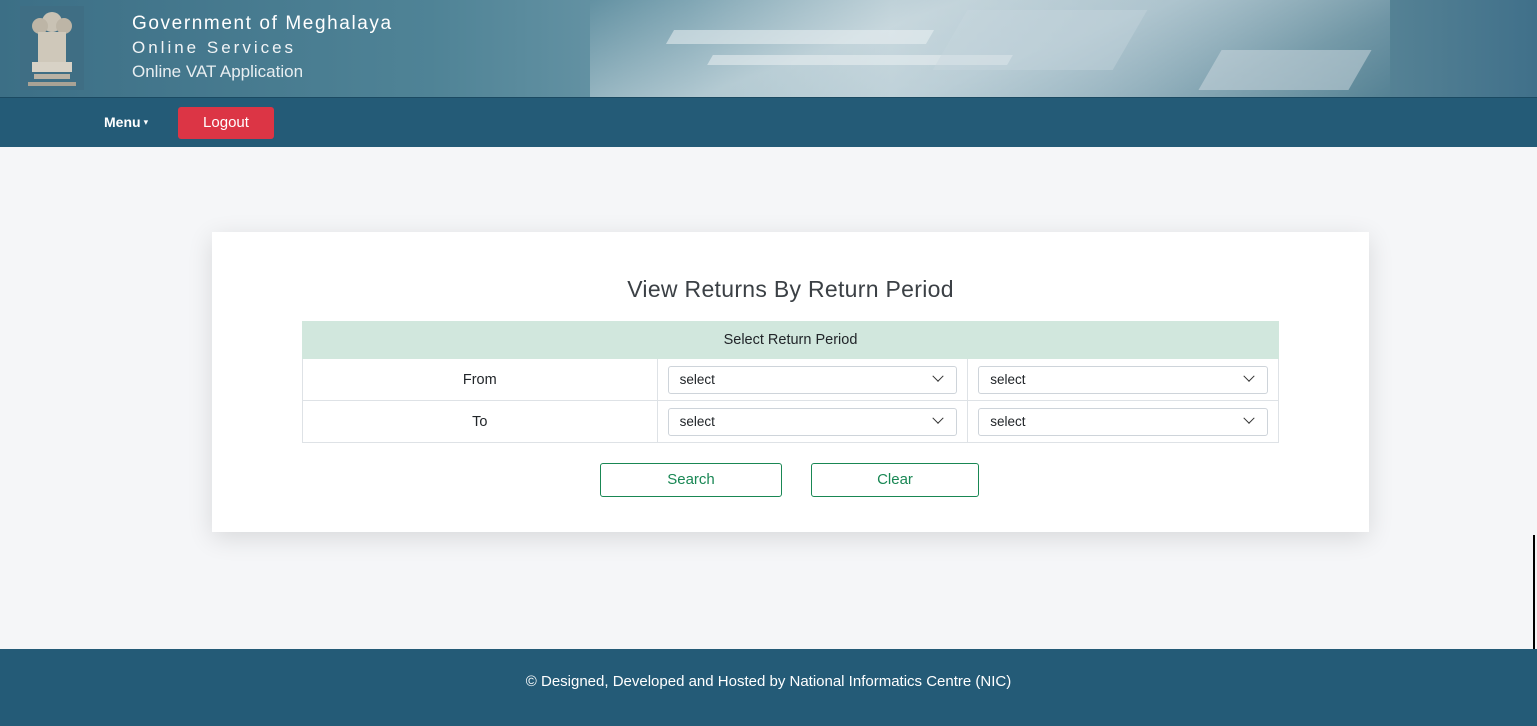  Describe the element at coordinates (812, 379) in the screenshot. I see `from-month-select: select` at that location.